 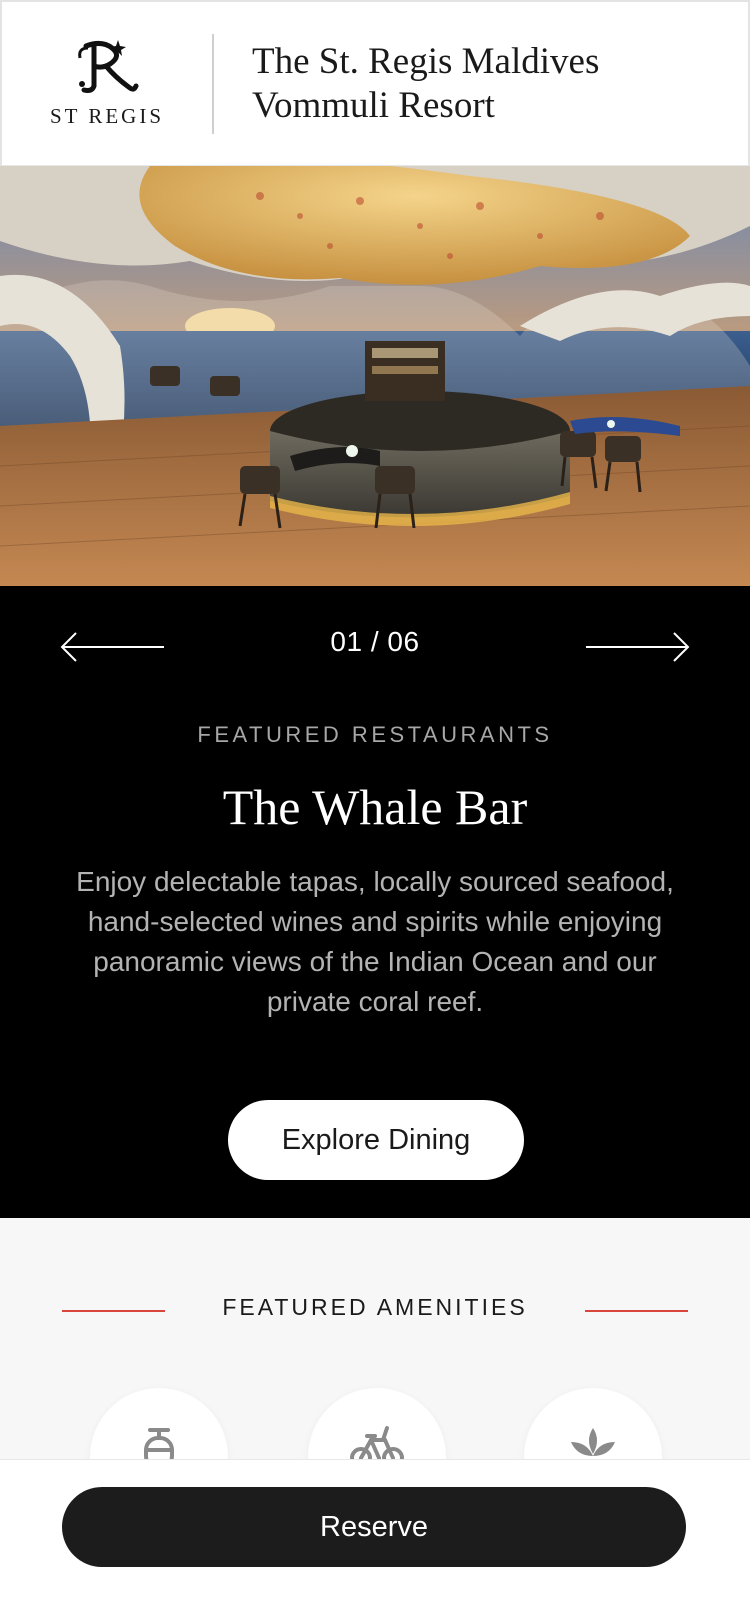 What do you see at coordinates (375, 734) in the screenshot?
I see `section-eyebrow: FEATURED RESTAURANTS` at bounding box center [375, 734].